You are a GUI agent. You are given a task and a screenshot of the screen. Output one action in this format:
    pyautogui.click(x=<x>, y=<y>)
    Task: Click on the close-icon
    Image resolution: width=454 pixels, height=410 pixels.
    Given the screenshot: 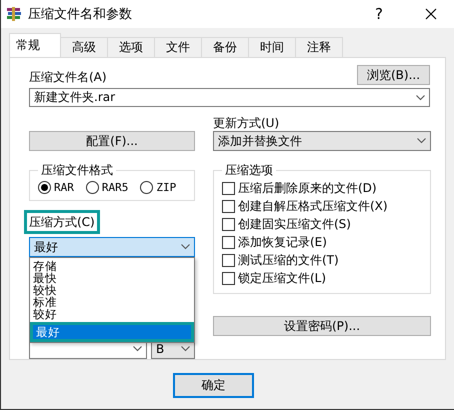 What is the action you would take?
    pyautogui.click(x=431, y=14)
    